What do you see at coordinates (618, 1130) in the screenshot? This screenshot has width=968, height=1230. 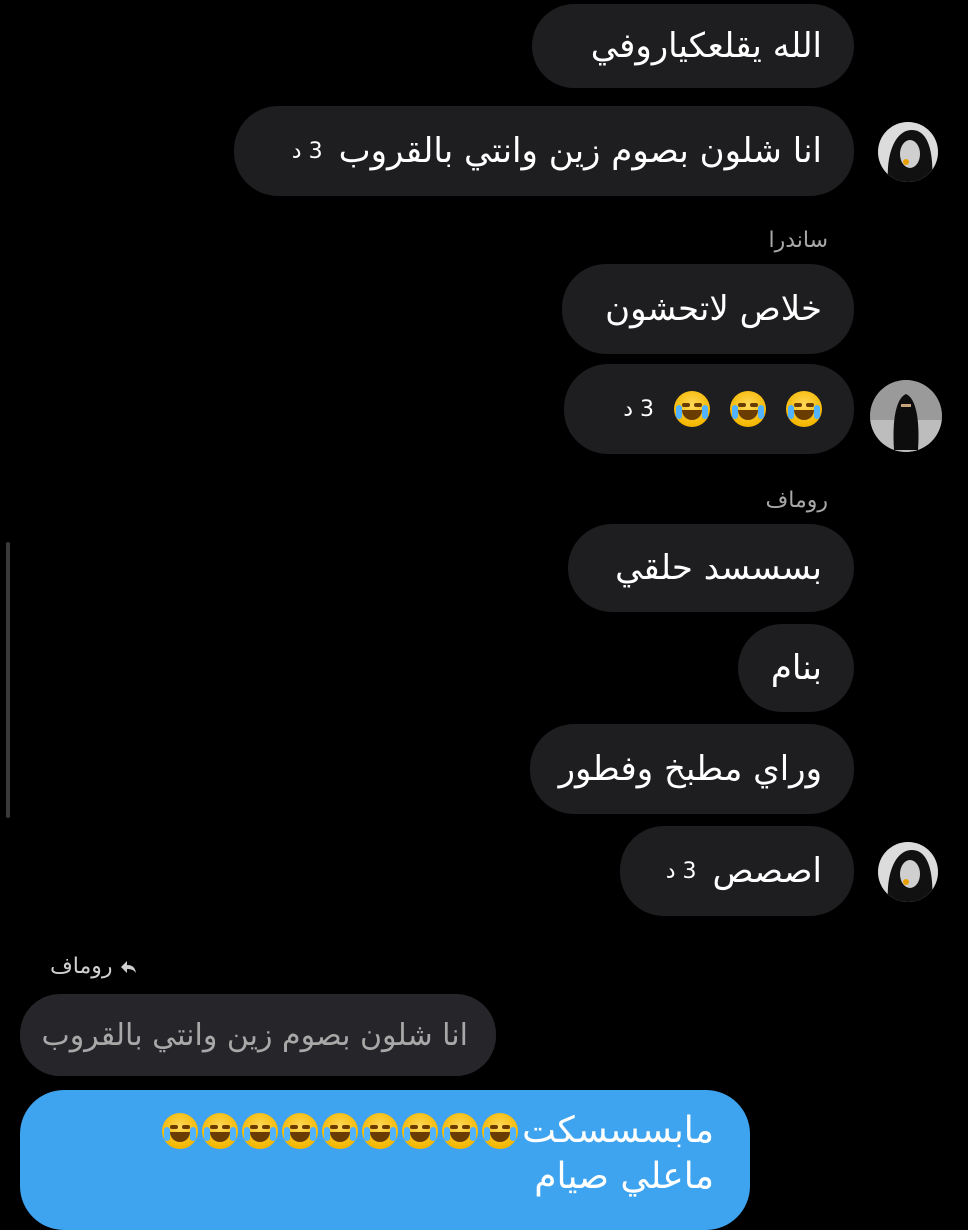 I see `outgoing-text: مابسسسكت` at bounding box center [618, 1130].